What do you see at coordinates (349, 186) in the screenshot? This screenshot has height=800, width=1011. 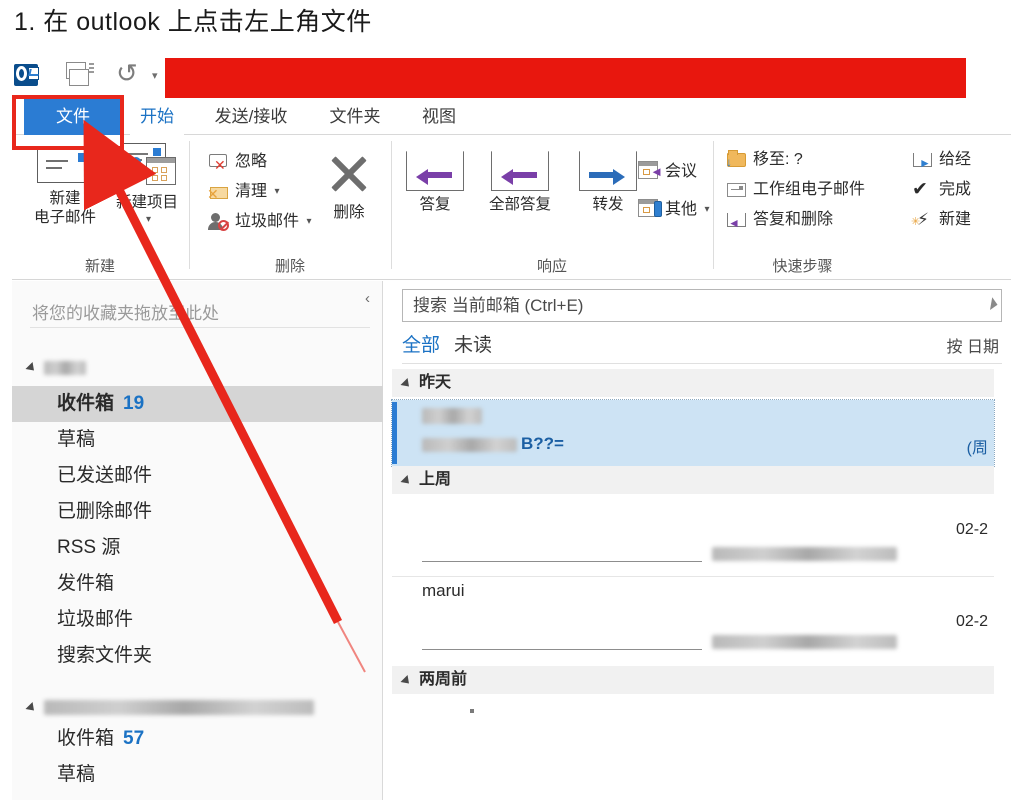 I see `delete-button: 删除` at bounding box center [349, 186].